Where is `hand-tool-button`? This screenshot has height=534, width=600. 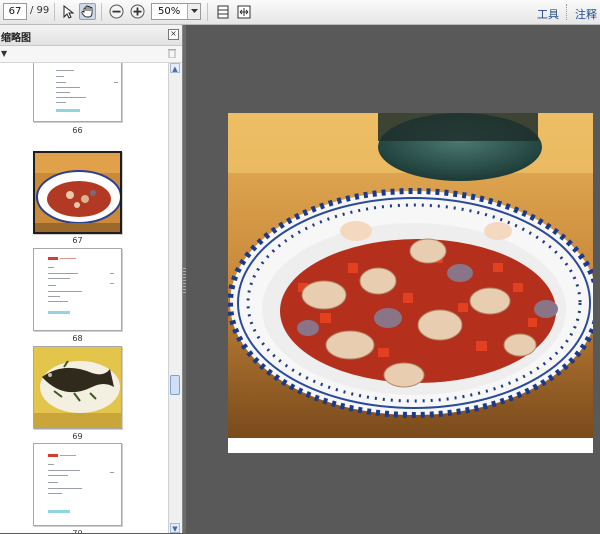 hand-tool-button is located at coordinates (87, 11).